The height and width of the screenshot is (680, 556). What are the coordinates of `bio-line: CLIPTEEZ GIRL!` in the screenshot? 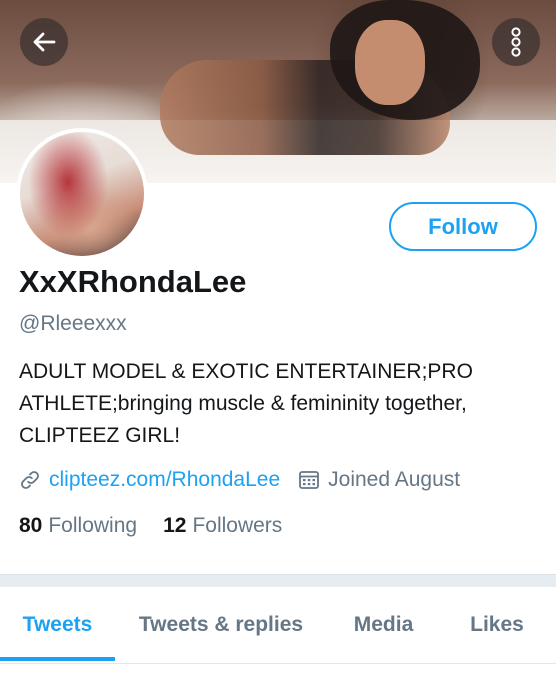 It's located at (100, 435).